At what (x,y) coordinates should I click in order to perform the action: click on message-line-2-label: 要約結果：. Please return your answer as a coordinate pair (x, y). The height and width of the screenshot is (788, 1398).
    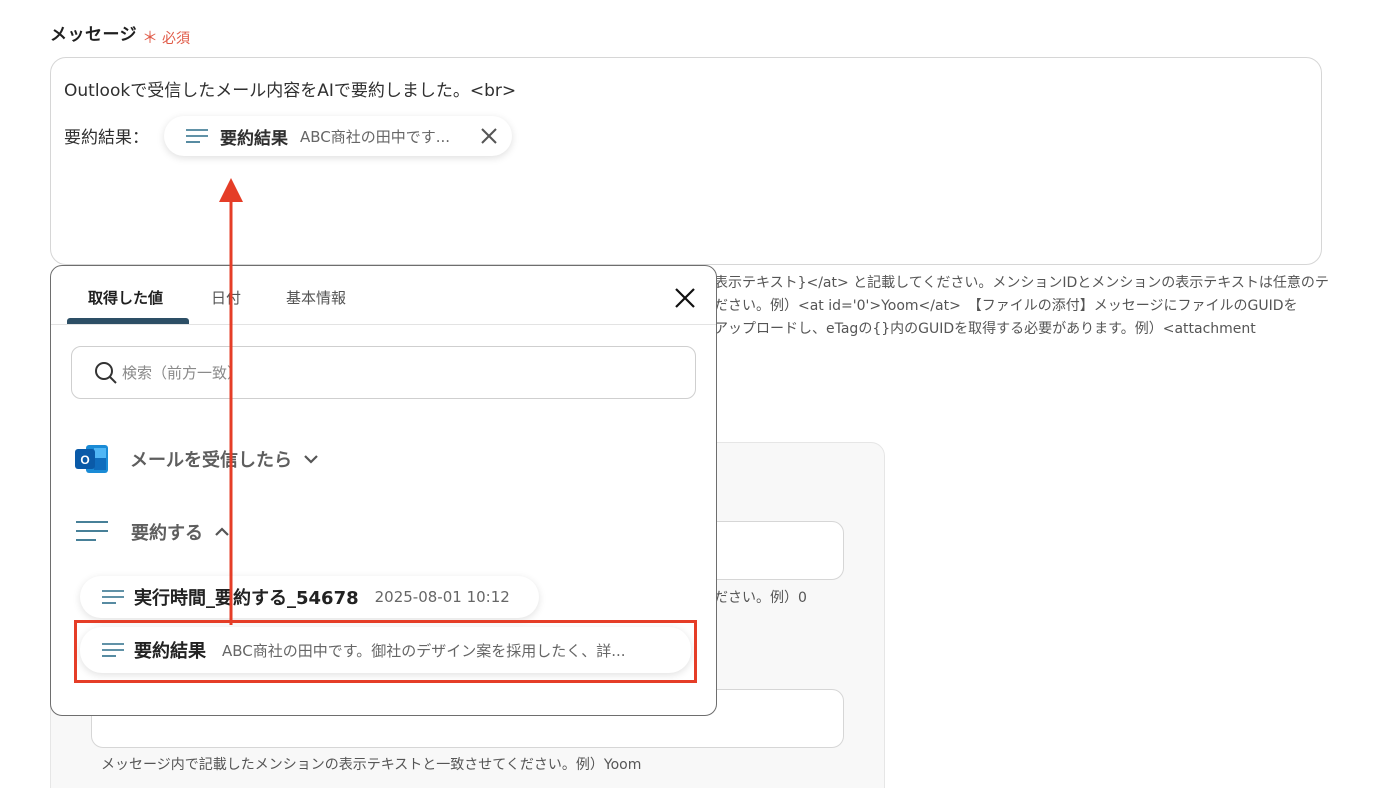
    Looking at the image, I should click on (106, 135).